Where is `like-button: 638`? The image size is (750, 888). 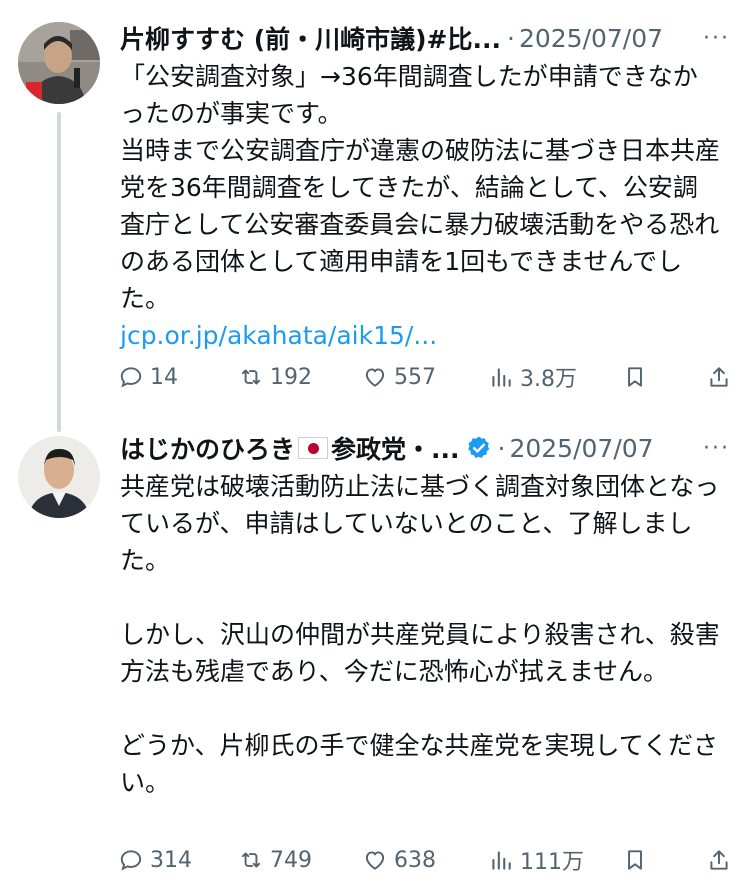 like-button: 638 is located at coordinates (425, 860).